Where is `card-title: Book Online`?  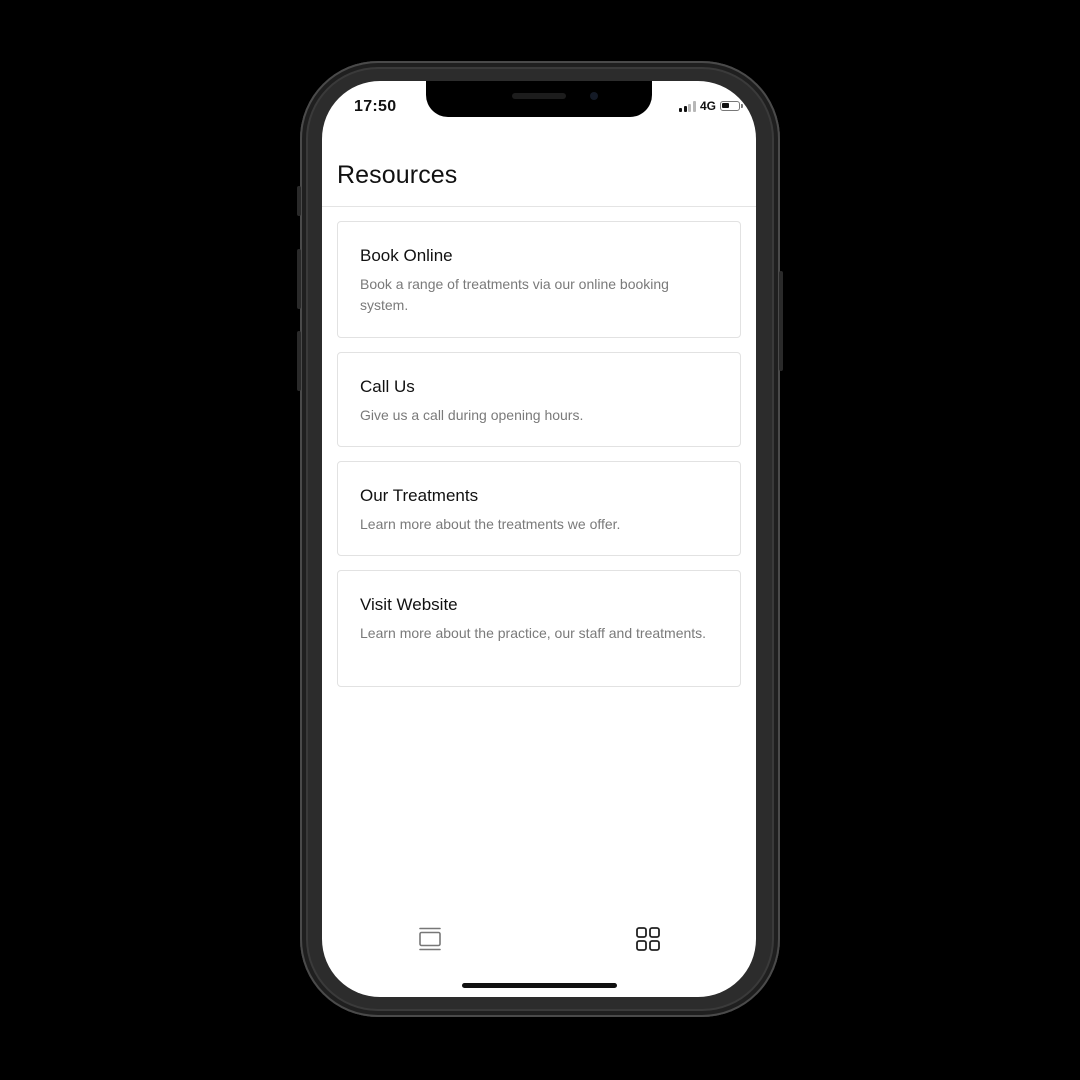 card-title: Book Online is located at coordinates (406, 255).